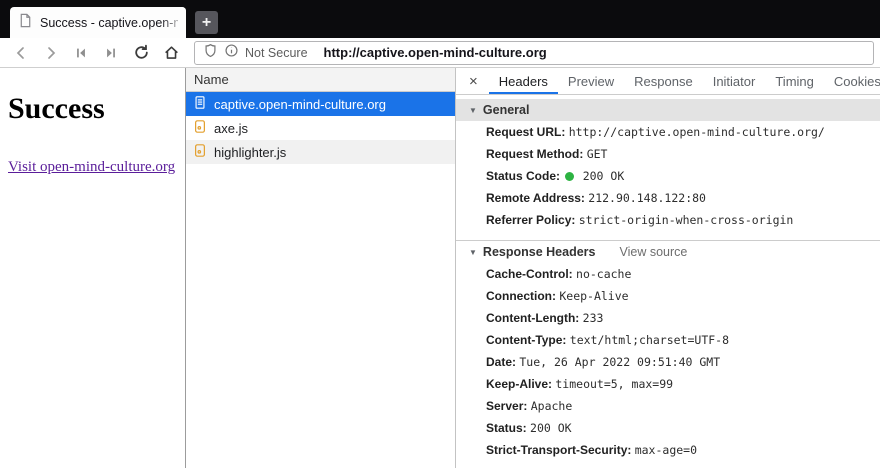  I want to click on header-label: Request Method:, so click(535, 154).